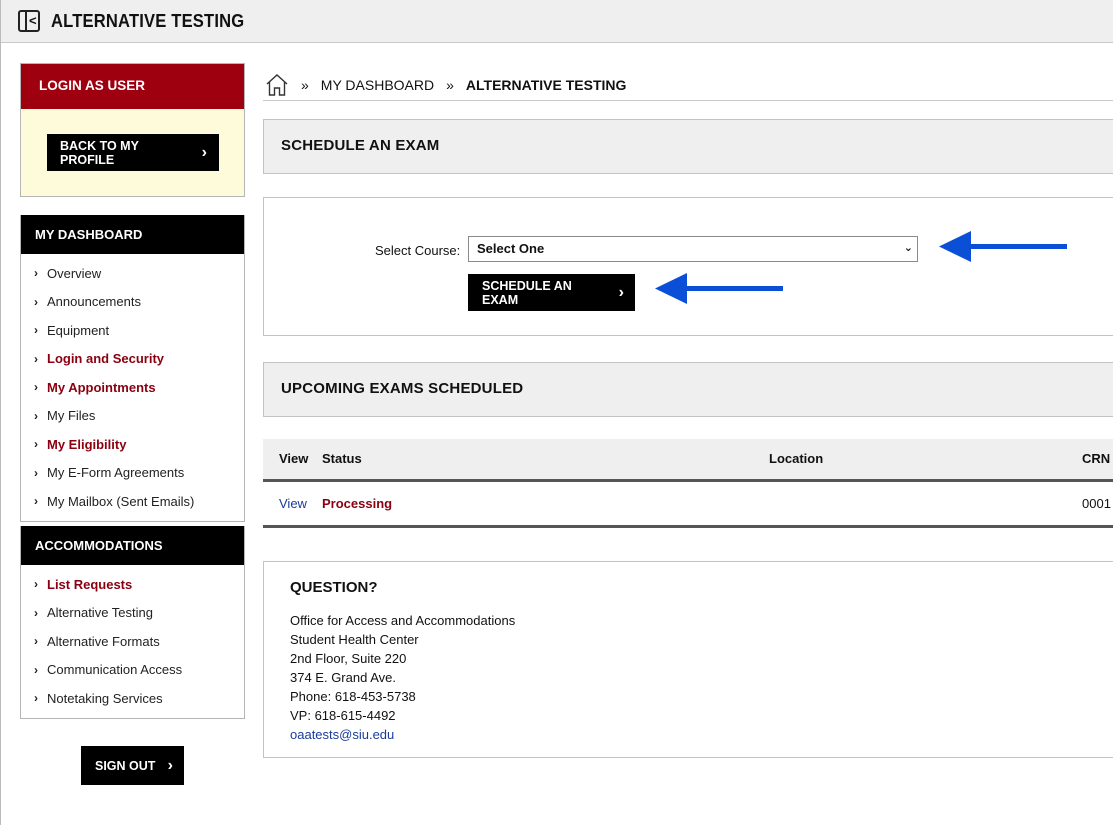 The image size is (1113, 825). Describe the element at coordinates (101, 387) in the screenshot. I see `menu-item-label: My Appointments` at that location.